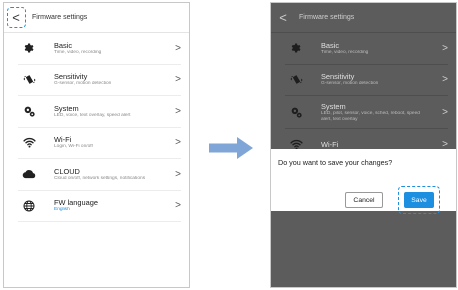 The image size is (458, 290). I want to click on cloud-icon, so click(29, 174).